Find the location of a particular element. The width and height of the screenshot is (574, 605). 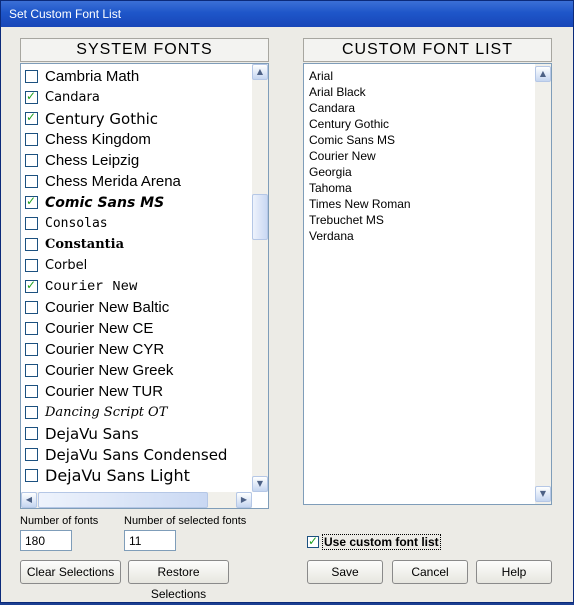

help-button: Help is located at coordinates (514, 572).